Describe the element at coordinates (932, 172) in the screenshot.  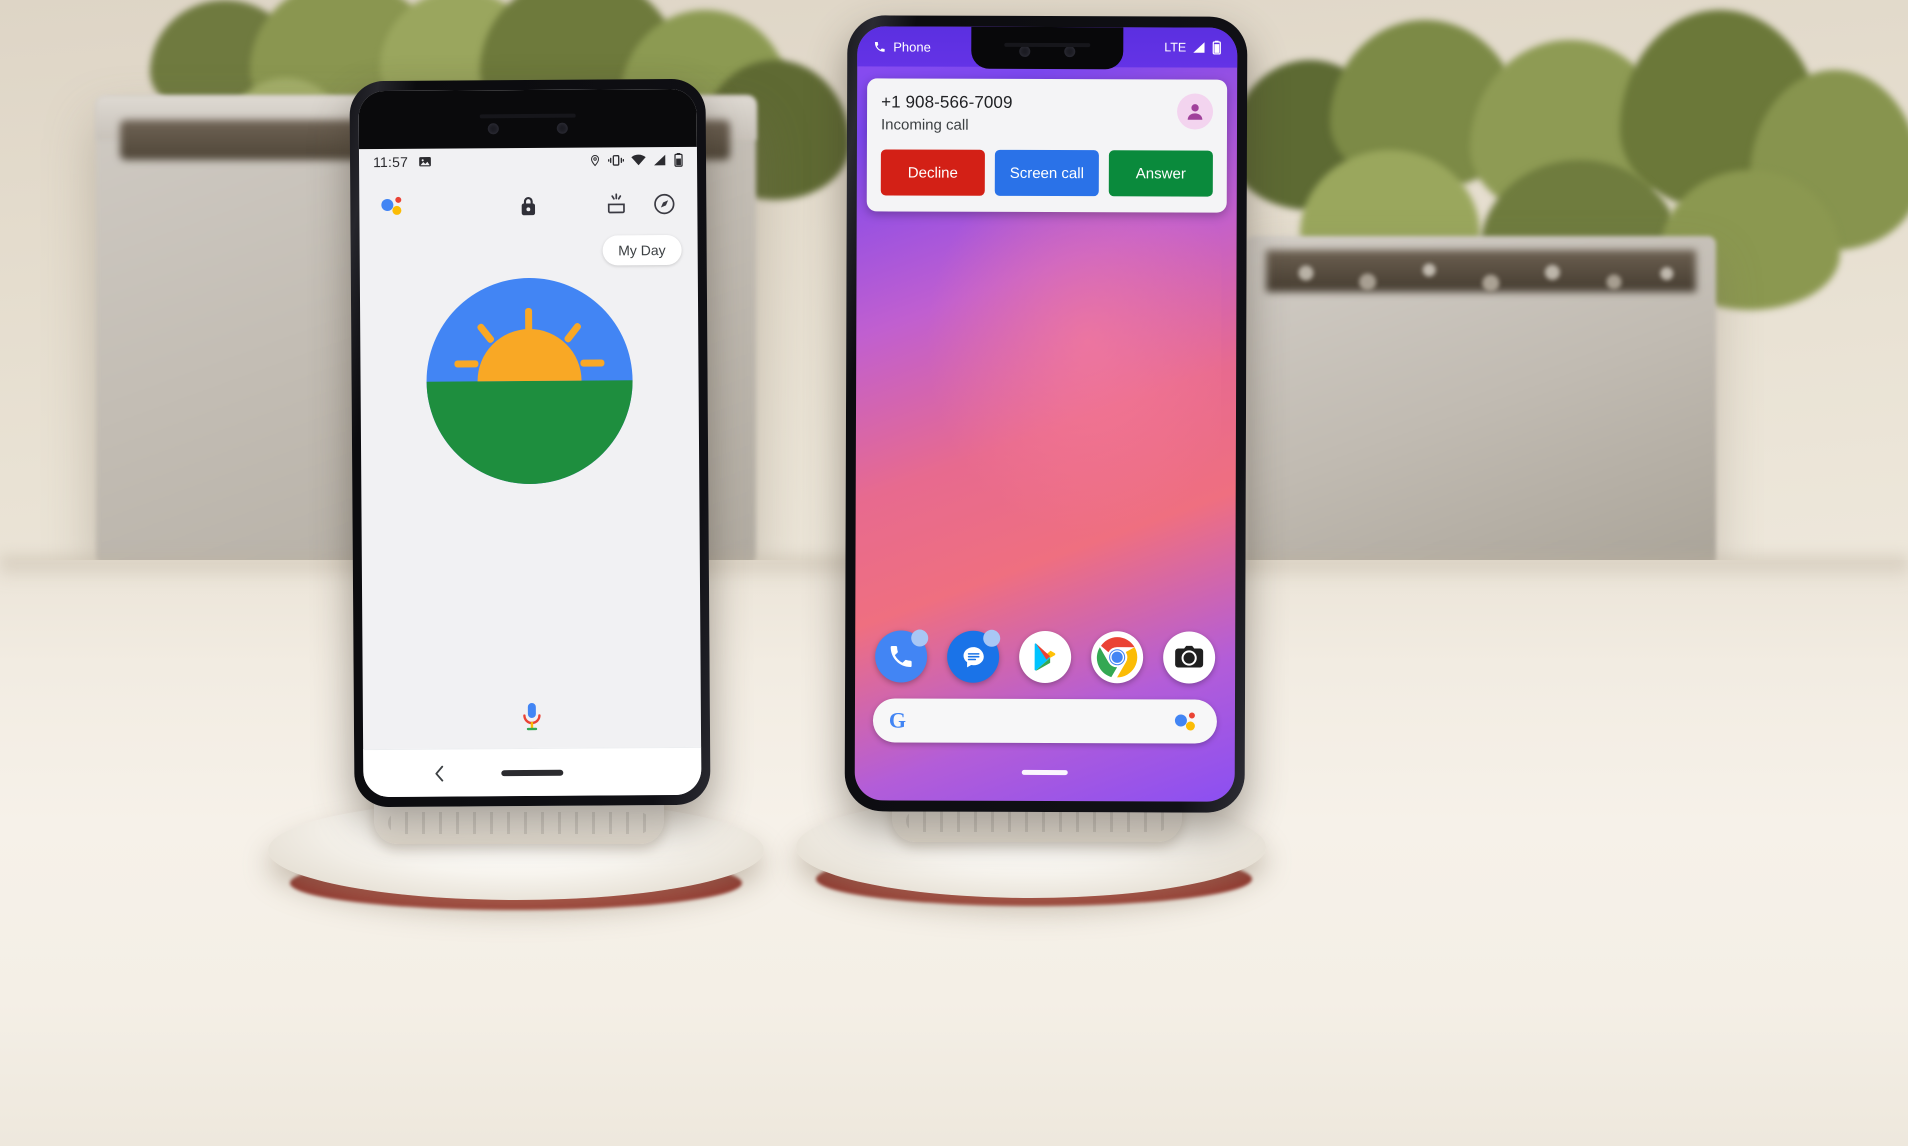
I see `decline-button: Decline` at that location.